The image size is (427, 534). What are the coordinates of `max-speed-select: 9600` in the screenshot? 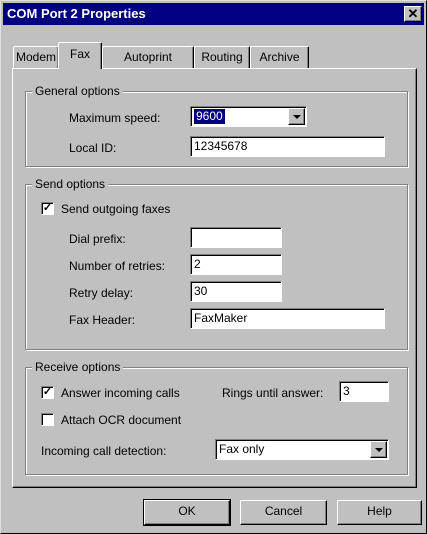 It's located at (248, 116).